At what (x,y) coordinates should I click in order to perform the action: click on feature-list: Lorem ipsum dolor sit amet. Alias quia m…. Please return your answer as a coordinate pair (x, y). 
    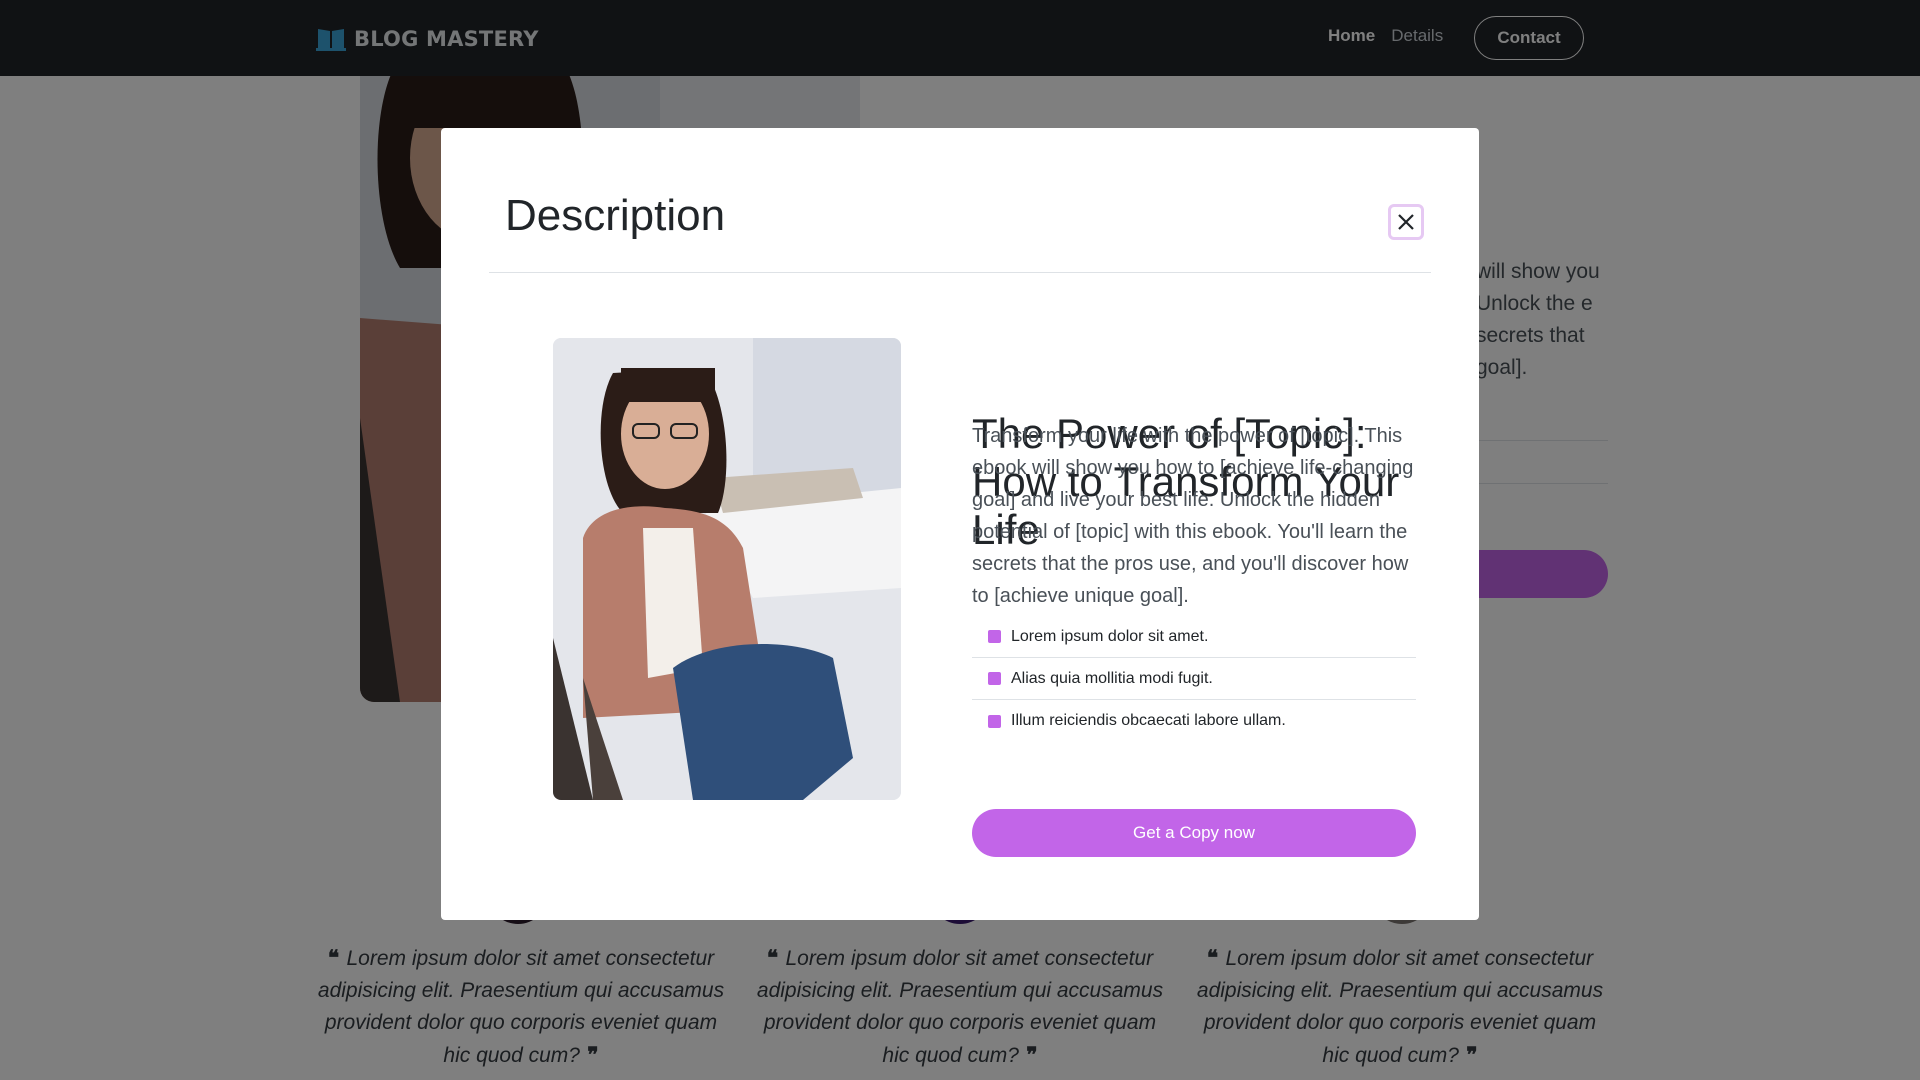
    Looking at the image, I should click on (1194, 679).